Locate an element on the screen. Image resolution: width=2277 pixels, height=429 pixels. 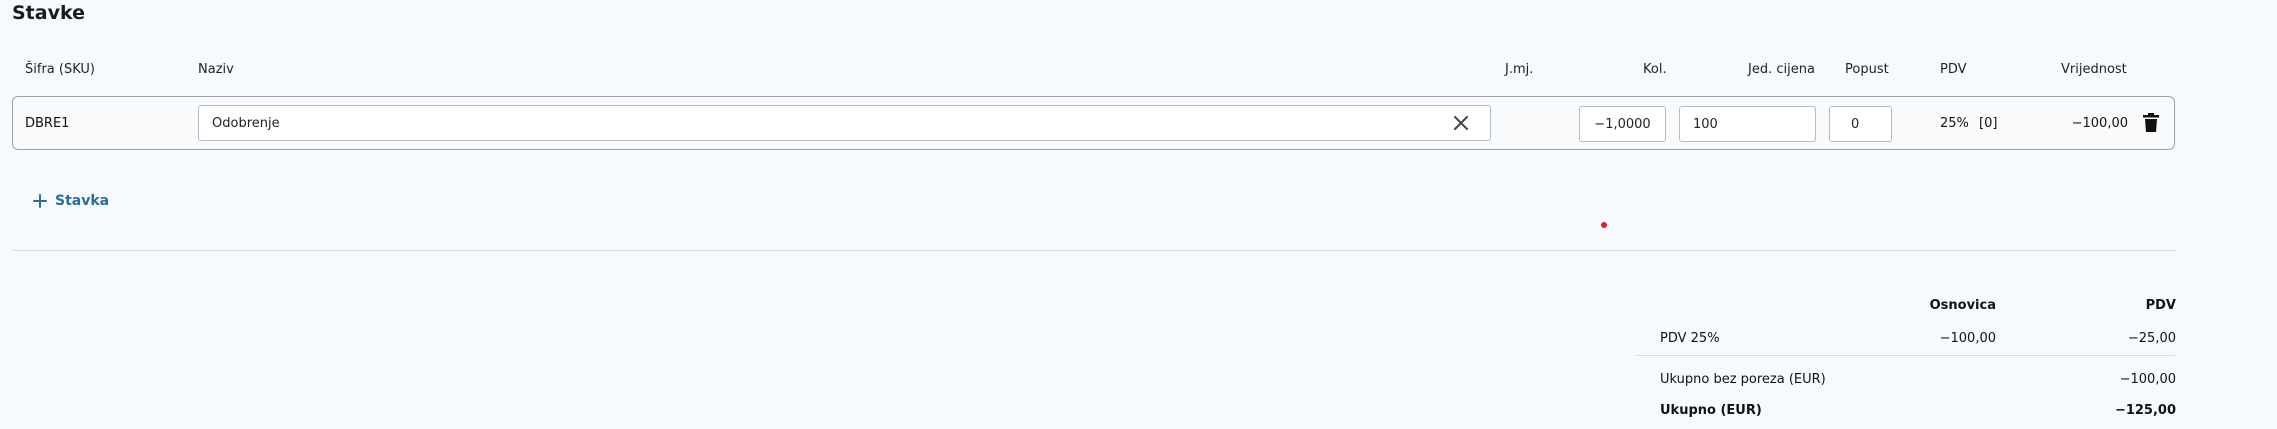
total-label: Ukupno (EUR) is located at coordinates (1711, 410).